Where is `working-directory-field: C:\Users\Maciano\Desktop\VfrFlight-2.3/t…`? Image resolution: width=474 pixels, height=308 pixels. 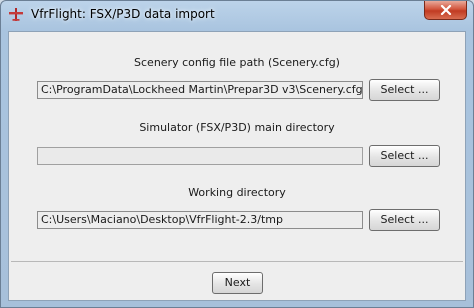 working-directory-field: C:\Users\Maciano\Desktop\VfrFlight-2.3/t… is located at coordinates (200, 220).